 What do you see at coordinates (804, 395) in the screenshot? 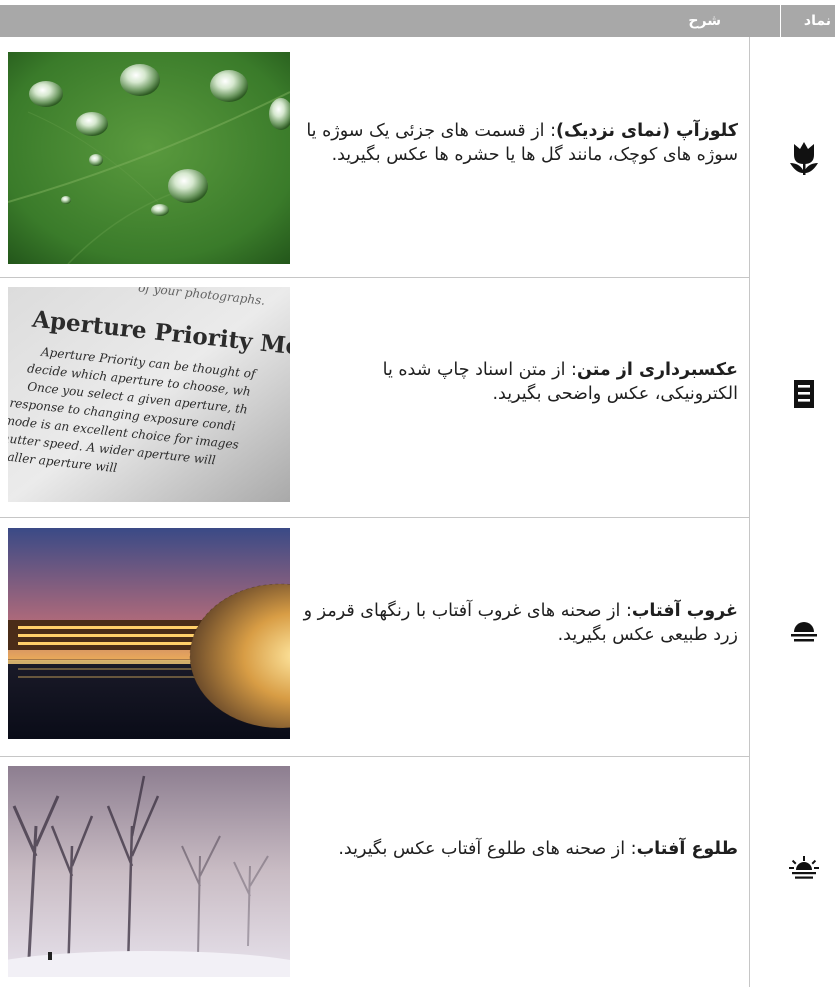
I see `document-text-icon` at bounding box center [804, 395].